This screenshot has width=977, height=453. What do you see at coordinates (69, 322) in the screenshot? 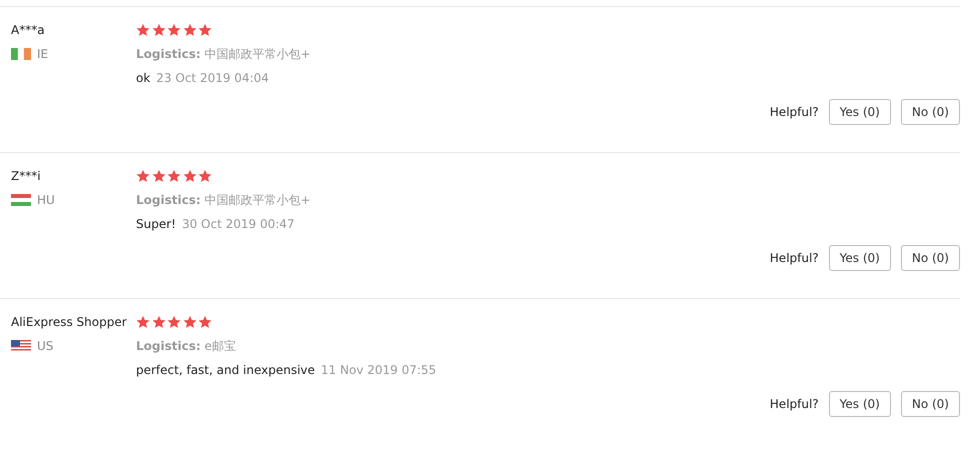
I see `reviewer-name: AliExpress Shopper` at bounding box center [69, 322].